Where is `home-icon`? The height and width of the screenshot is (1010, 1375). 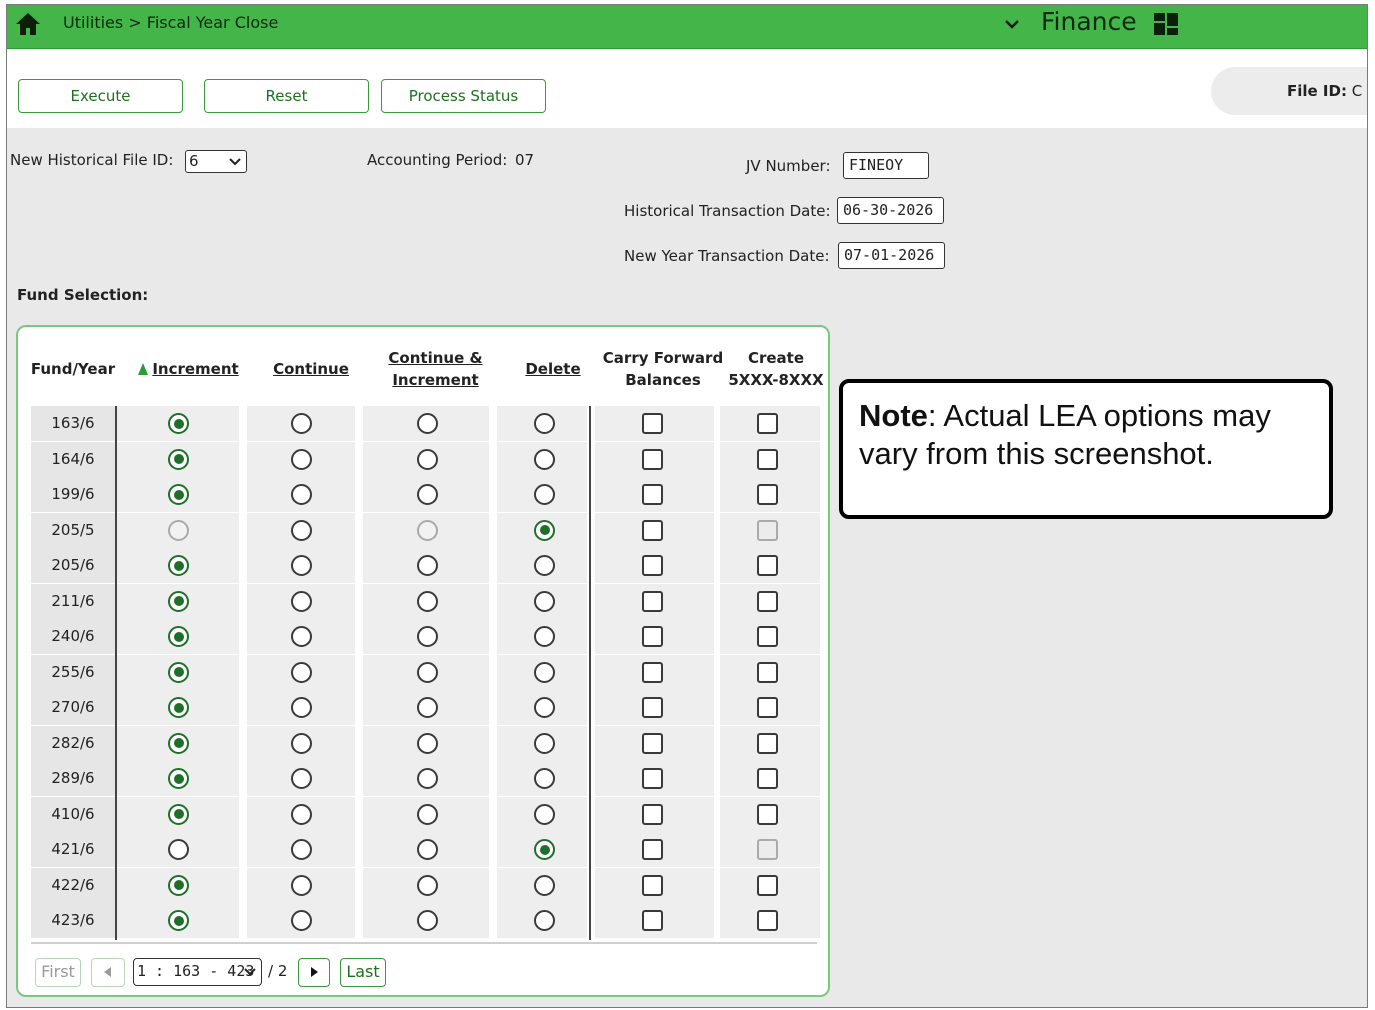 home-icon is located at coordinates (28, 24).